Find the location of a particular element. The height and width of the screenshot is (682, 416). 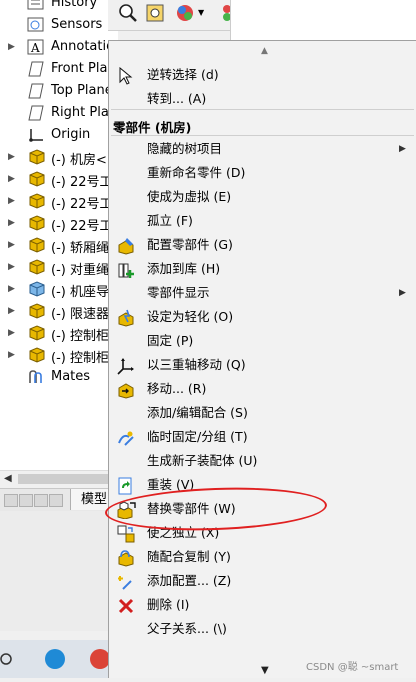

menu-scroll-down-icon: ▼ is located at coordinates (265, 670).